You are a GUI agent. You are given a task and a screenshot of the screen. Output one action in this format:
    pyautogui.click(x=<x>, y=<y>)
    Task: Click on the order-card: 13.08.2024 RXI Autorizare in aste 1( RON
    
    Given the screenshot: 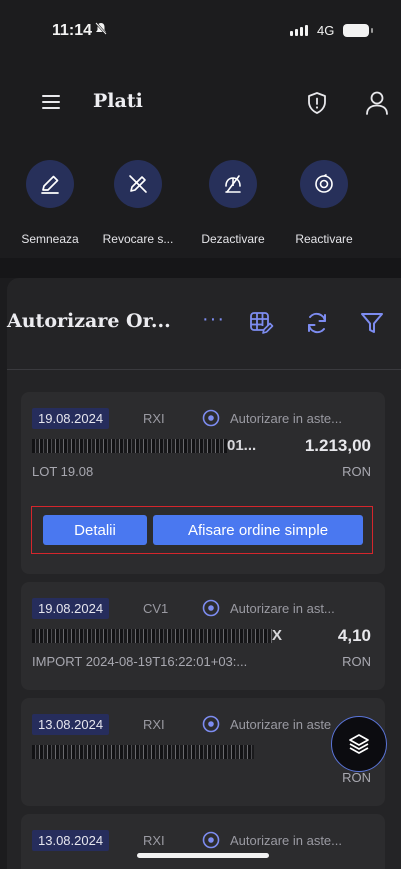 What is the action you would take?
    pyautogui.click(x=203, y=752)
    